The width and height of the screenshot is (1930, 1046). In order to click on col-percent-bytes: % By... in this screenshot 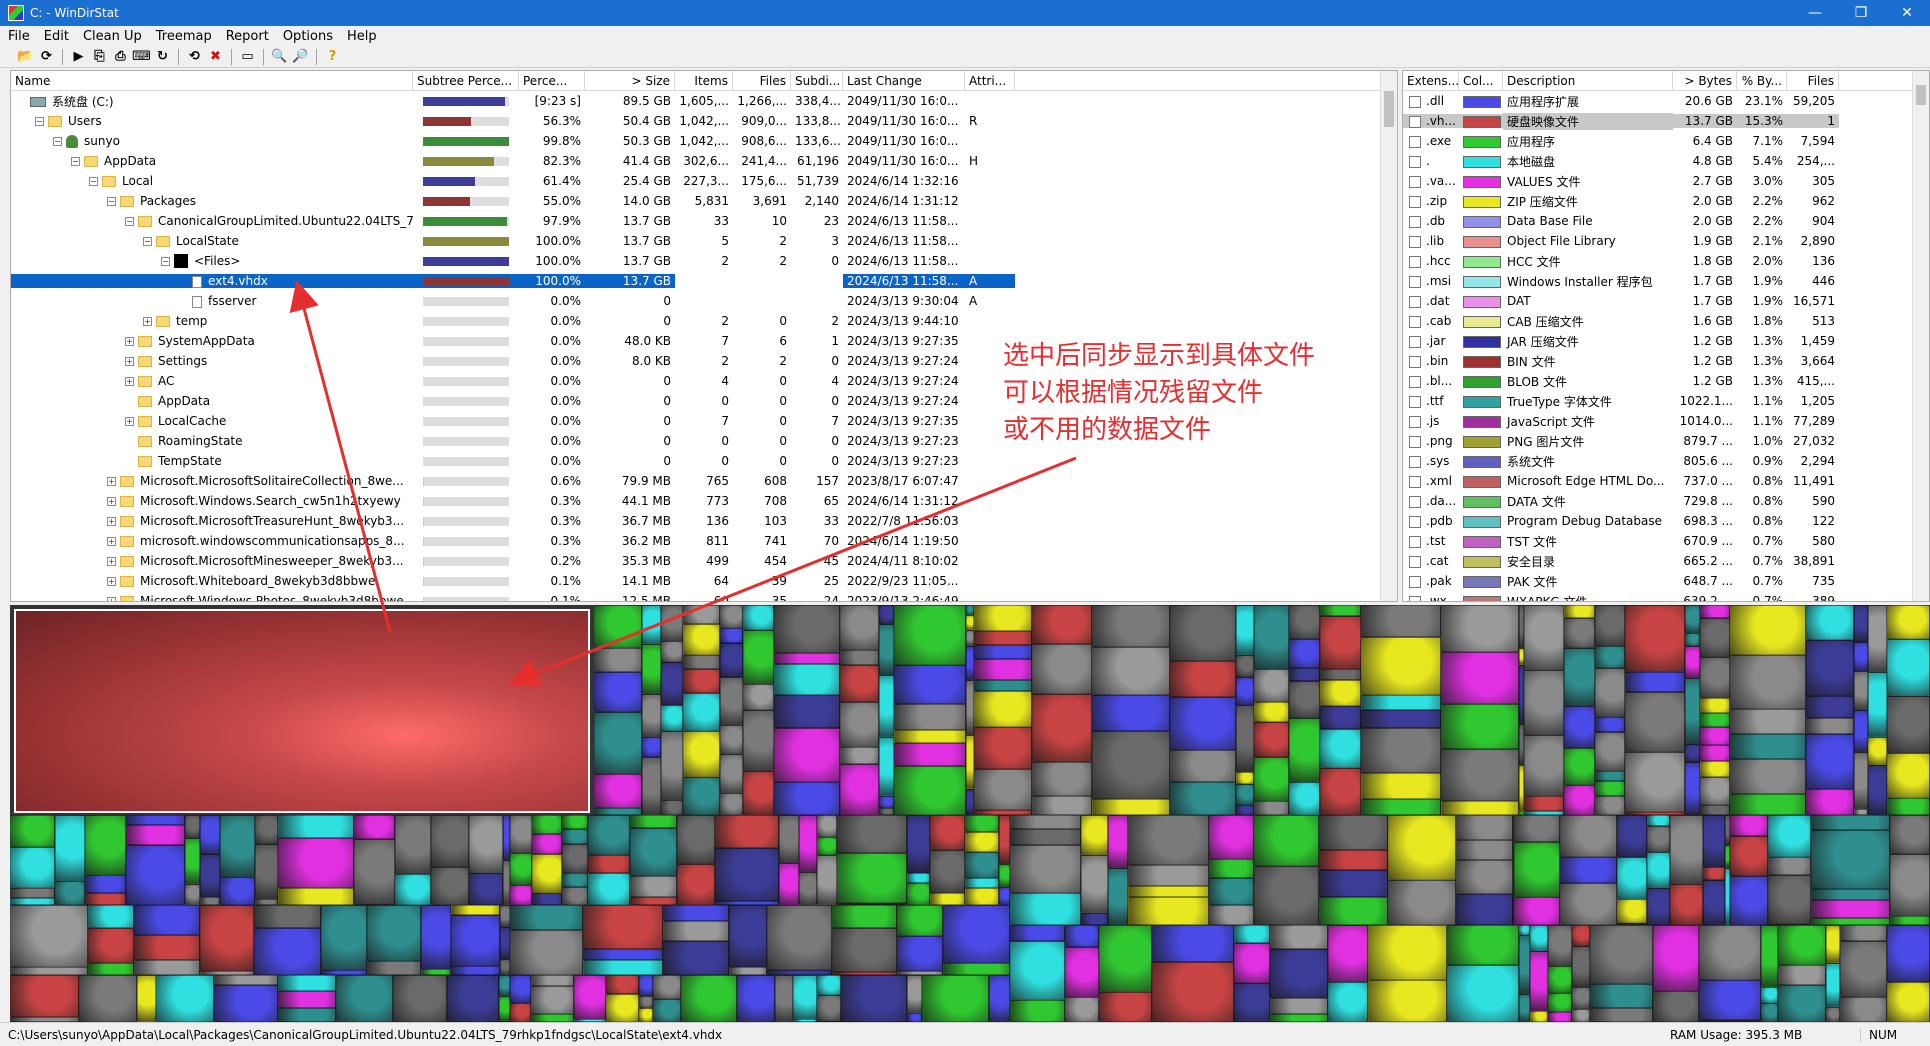, I will do `click(1762, 80)`.